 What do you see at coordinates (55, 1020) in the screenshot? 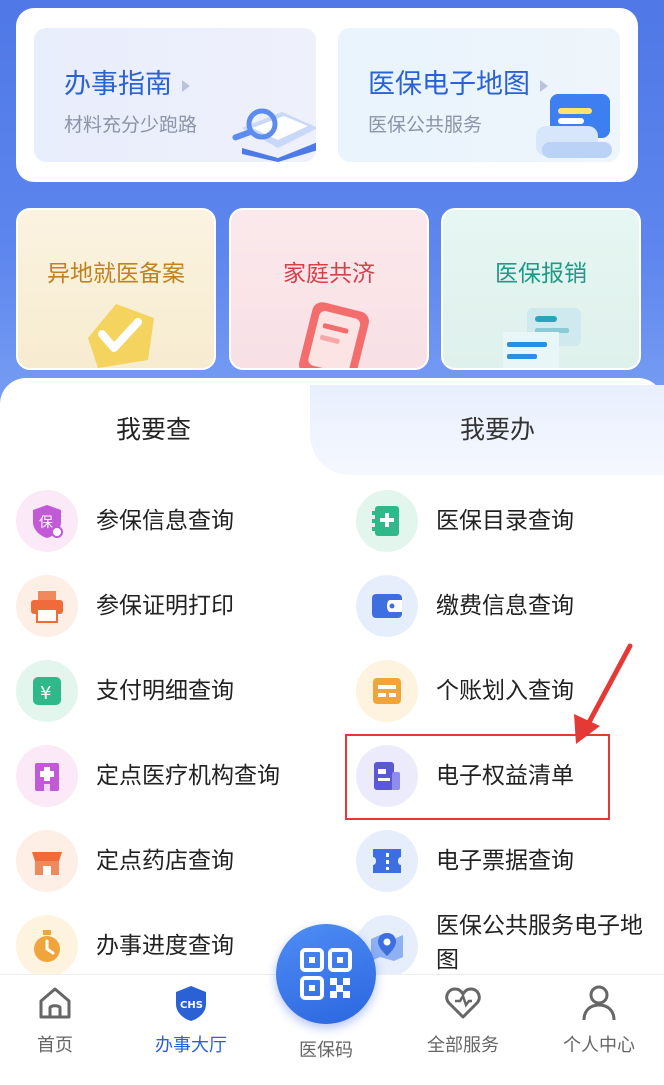
I see `nav-home: 首页` at bounding box center [55, 1020].